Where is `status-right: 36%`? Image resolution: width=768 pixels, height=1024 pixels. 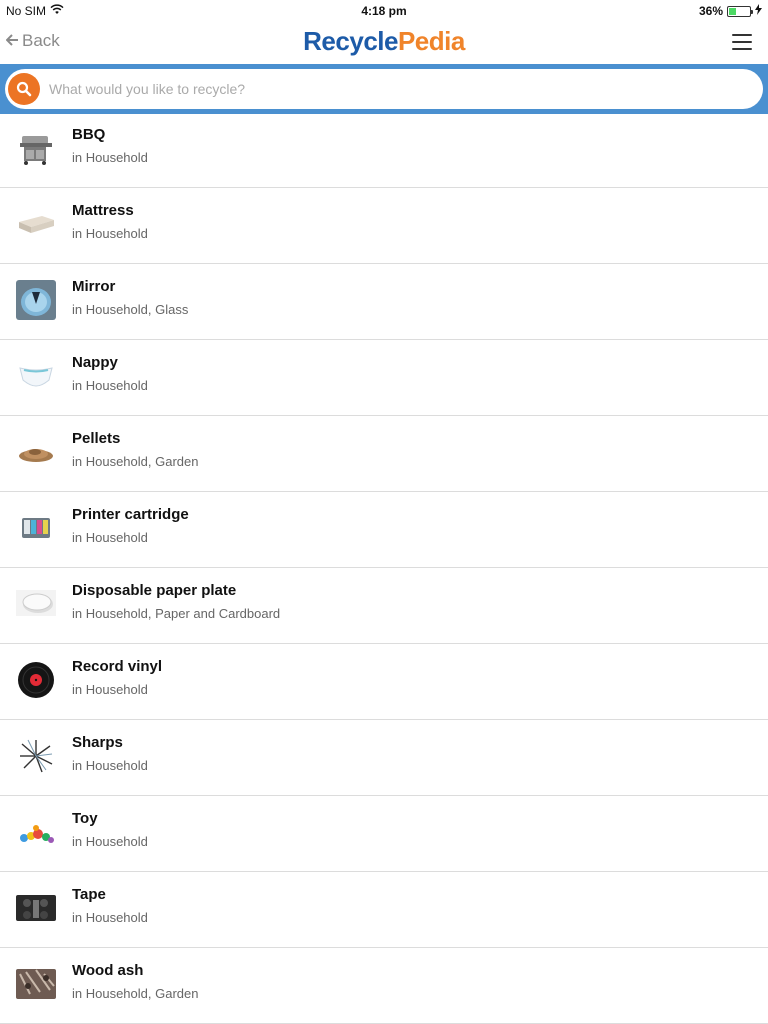
status-right: 36% is located at coordinates (730, 11).